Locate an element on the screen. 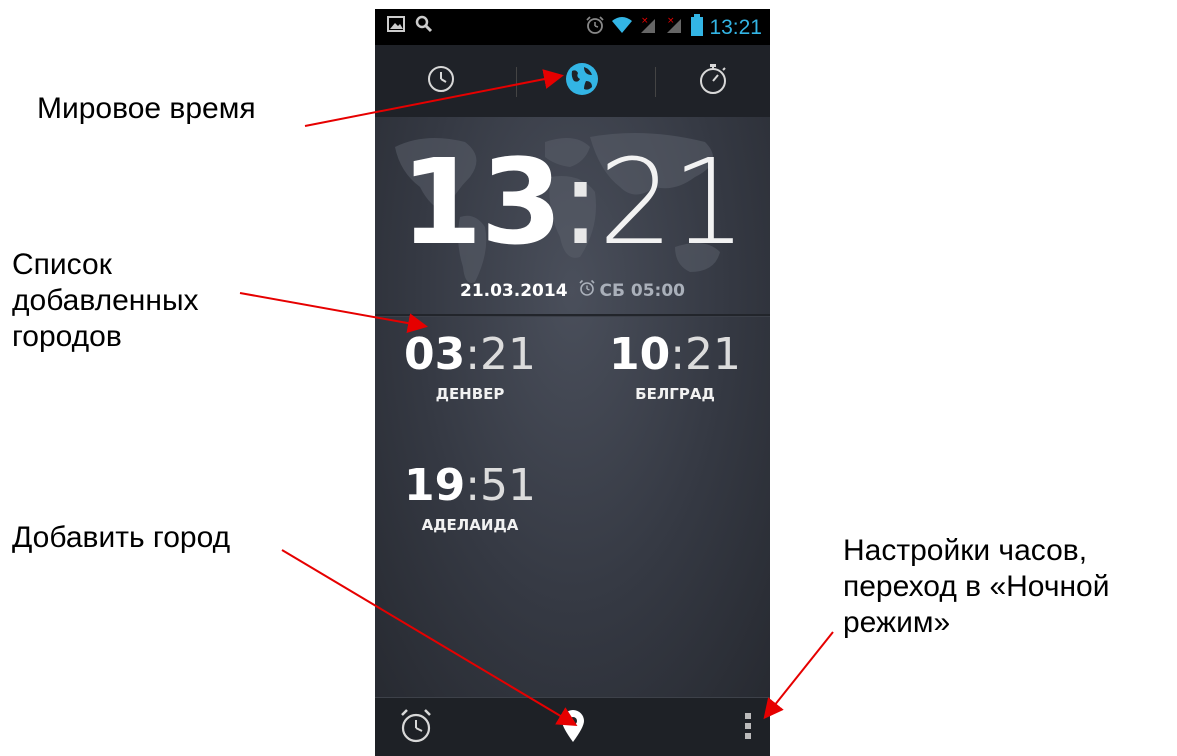 The image size is (1177, 756). next-alarm: СБ 05:00 is located at coordinates (631, 290).